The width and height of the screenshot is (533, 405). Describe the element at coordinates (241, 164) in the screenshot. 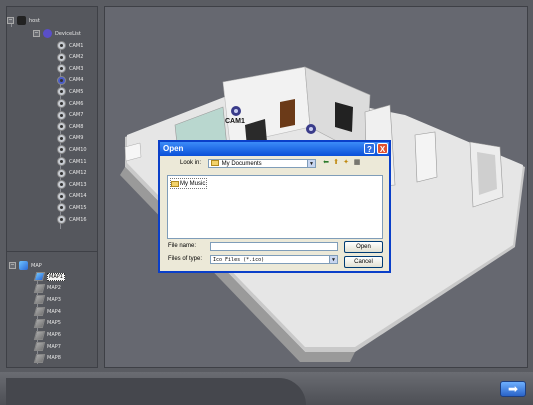

I see `look-in-value: My Documents` at that location.